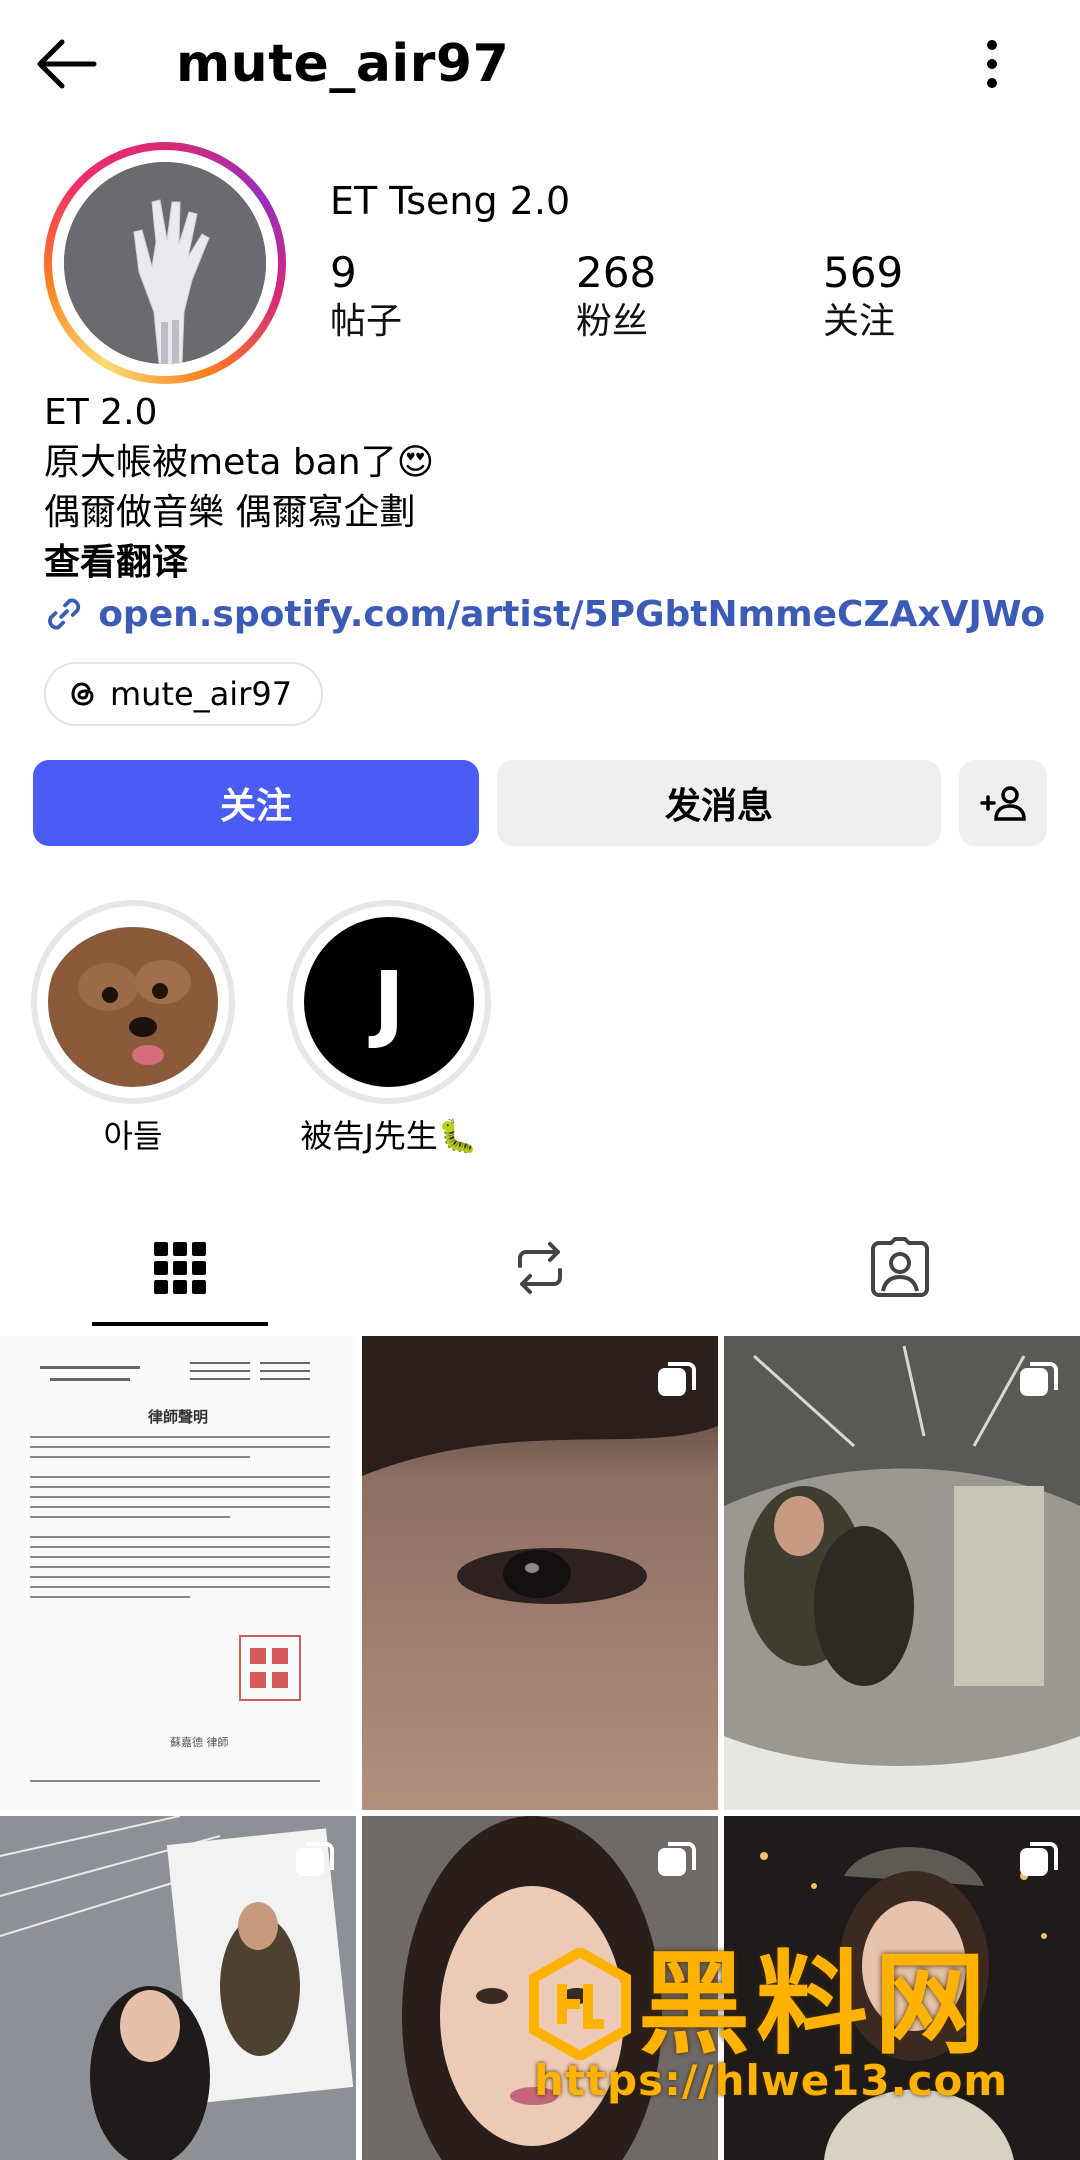 The width and height of the screenshot is (1080, 2160). What do you see at coordinates (178, 1573) in the screenshot?
I see `post-thumbnail: 律師聲明 蘇嘉德 律師` at bounding box center [178, 1573].